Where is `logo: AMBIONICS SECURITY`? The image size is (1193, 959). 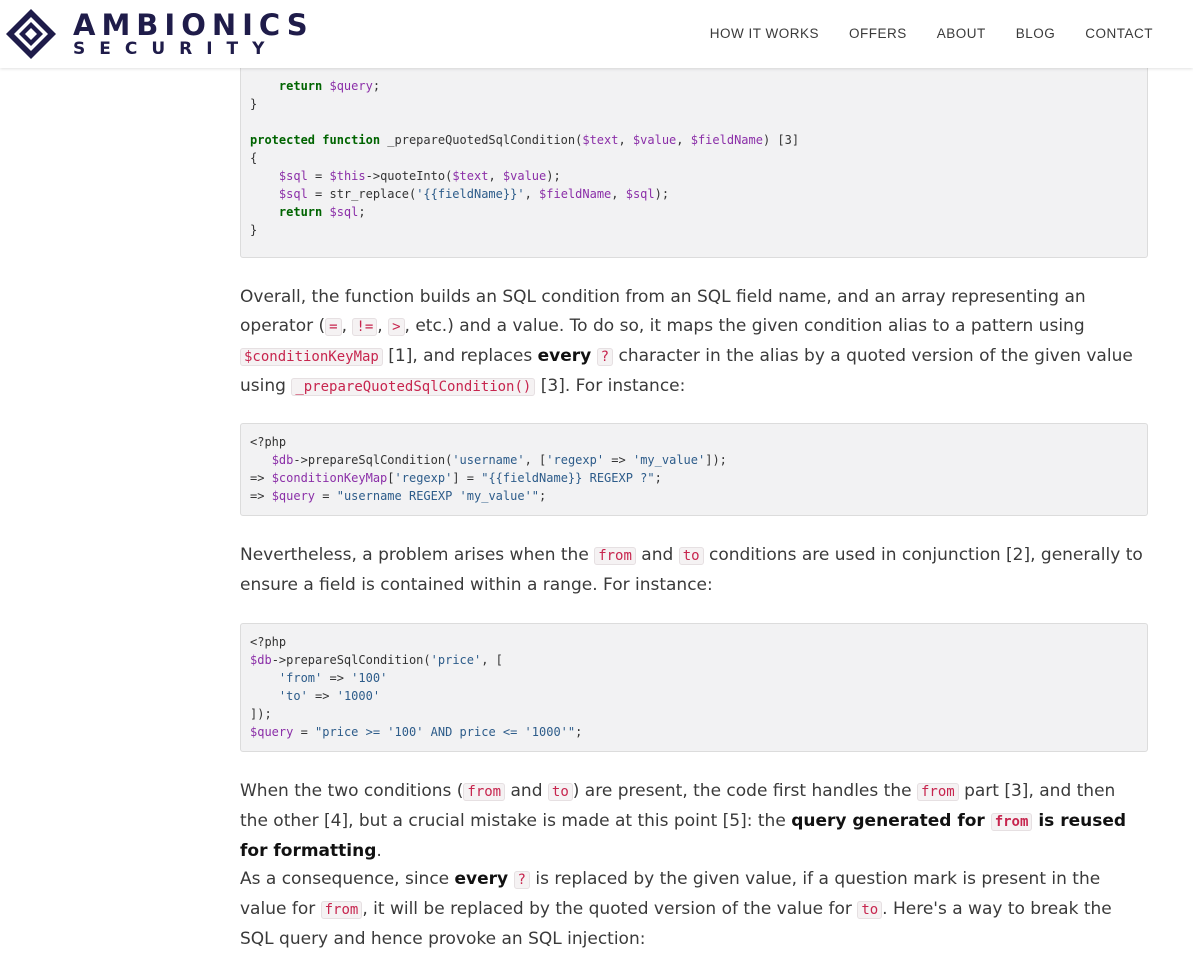 logo: AMBIONICS SECURITY is located at coordinates (159, 34).